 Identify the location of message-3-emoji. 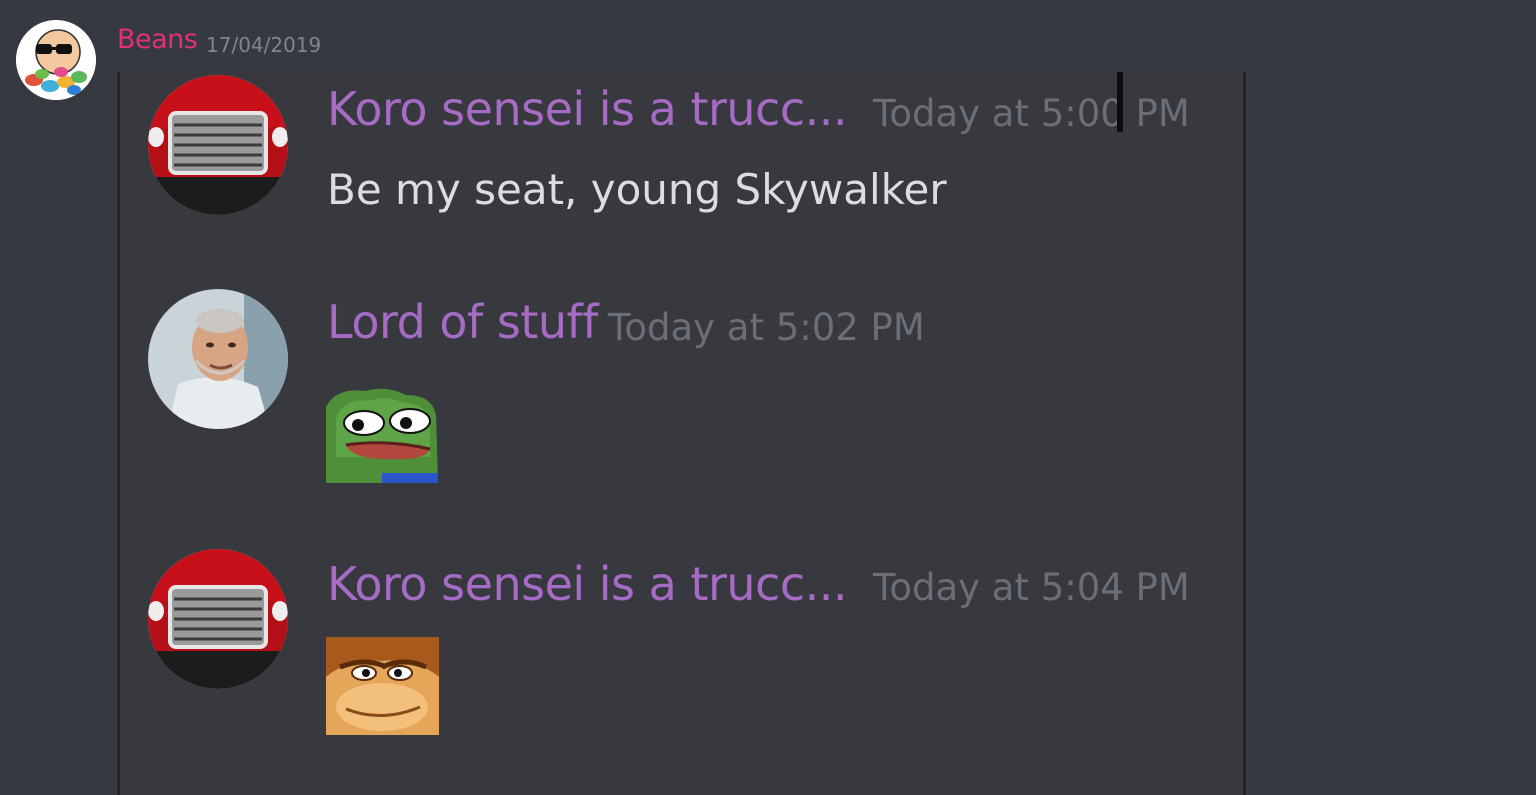
(382, 686).